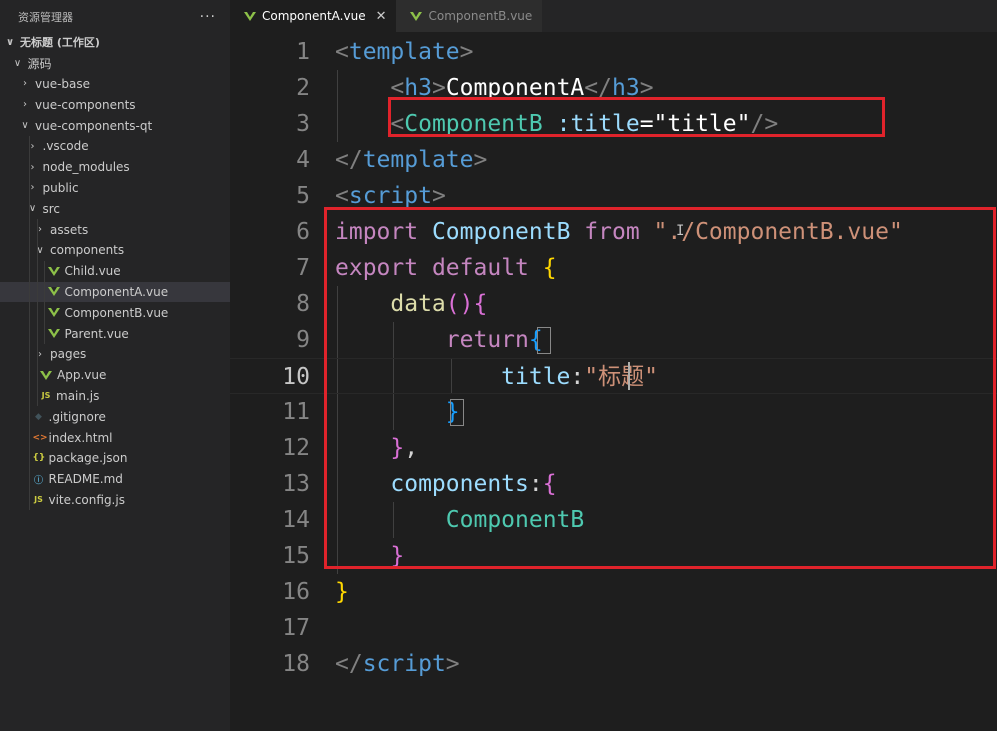 This screenshot has height=731, width=997. I want to click on git-file-icon: ◆, so click(38, 416).